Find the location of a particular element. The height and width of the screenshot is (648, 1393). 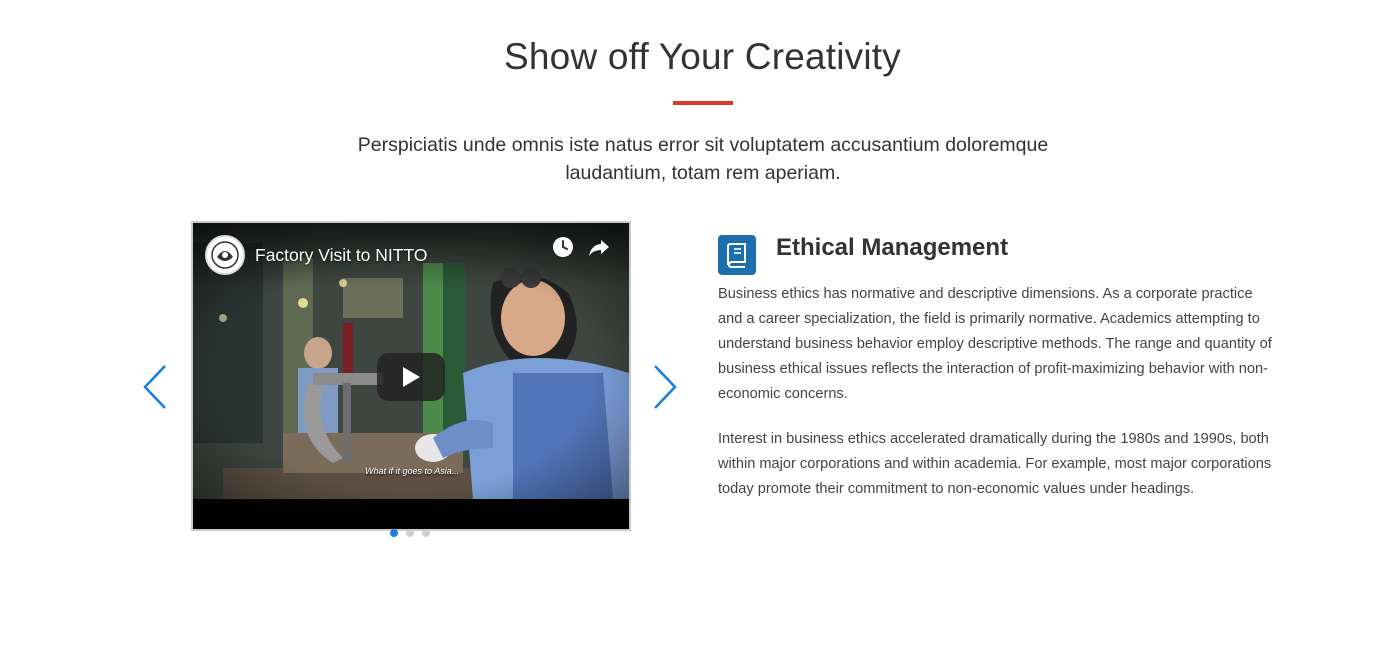

section-title: Show off Your Creativity is located at coordinates (702, 56).